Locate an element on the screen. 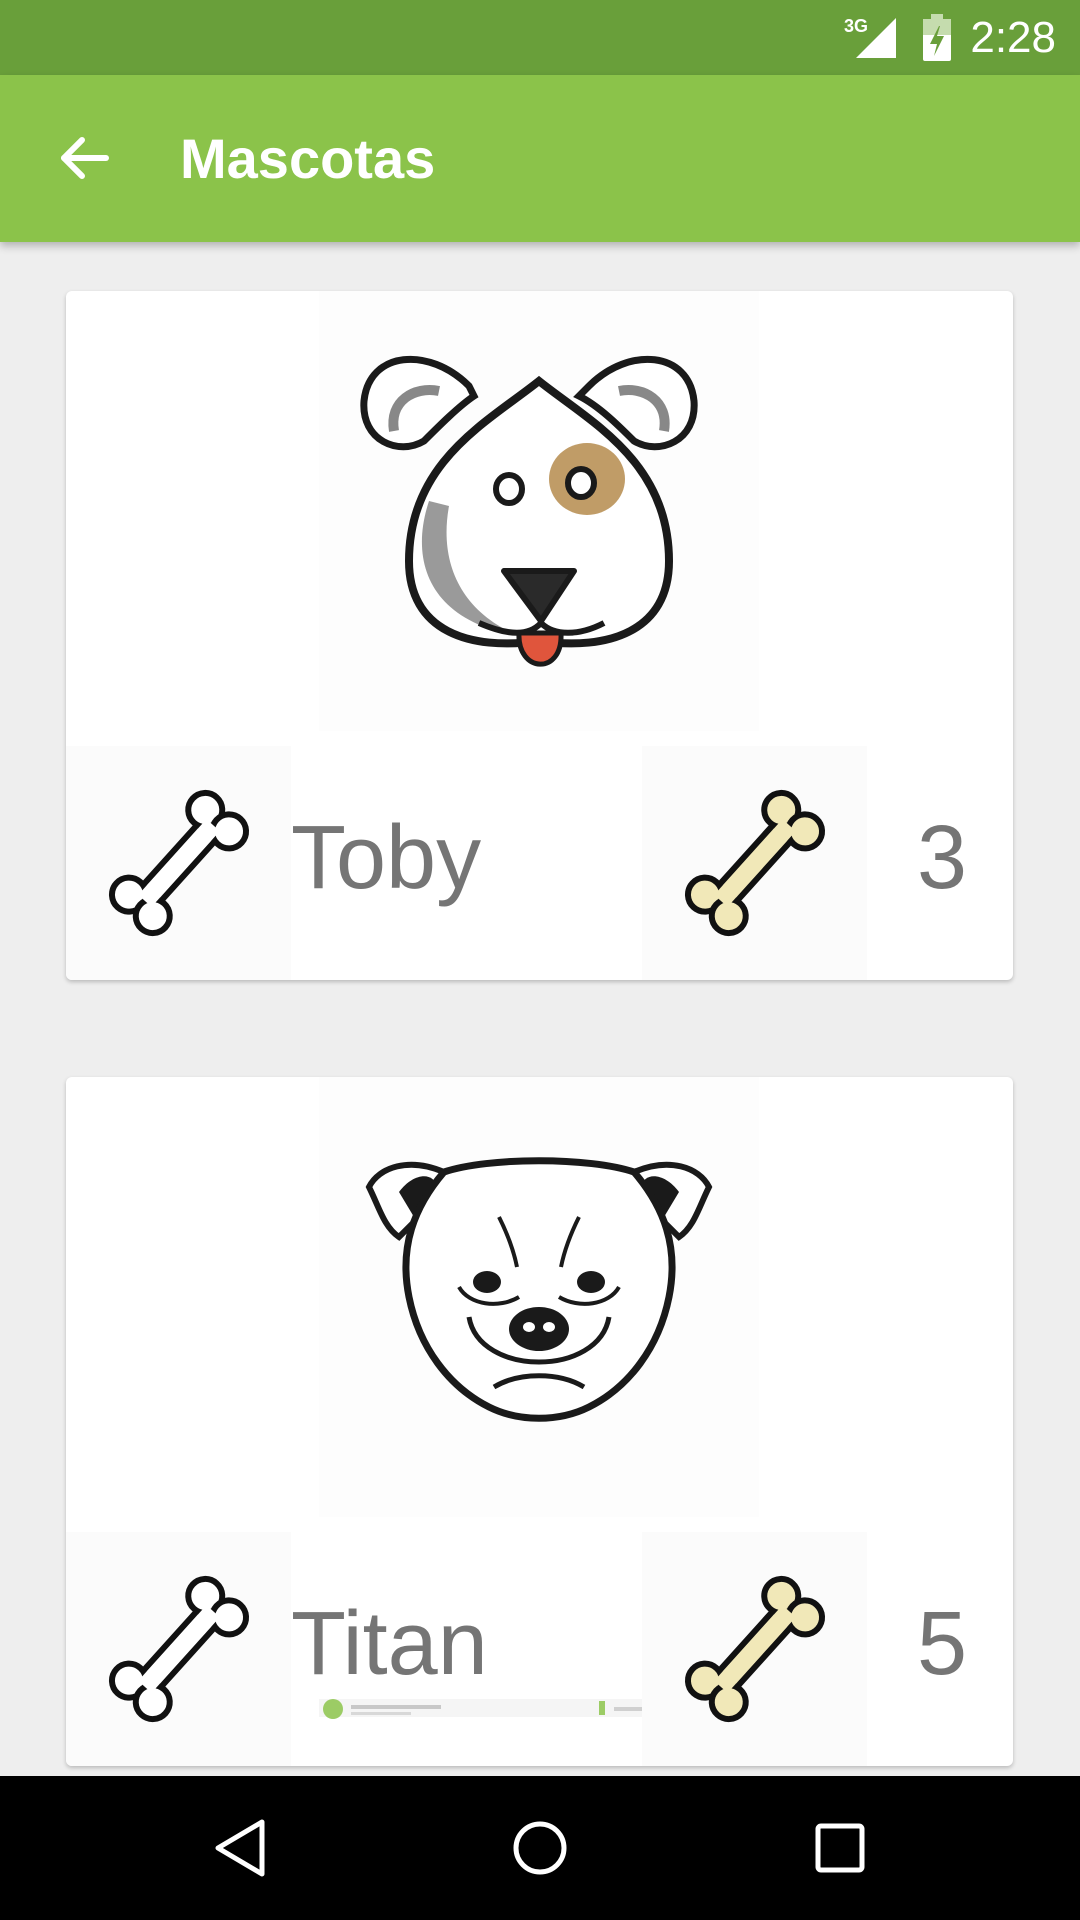 The height and width of the screenshot is (1920, 1080). nav-home-circle-icon is located at coordinates (540, 1848).